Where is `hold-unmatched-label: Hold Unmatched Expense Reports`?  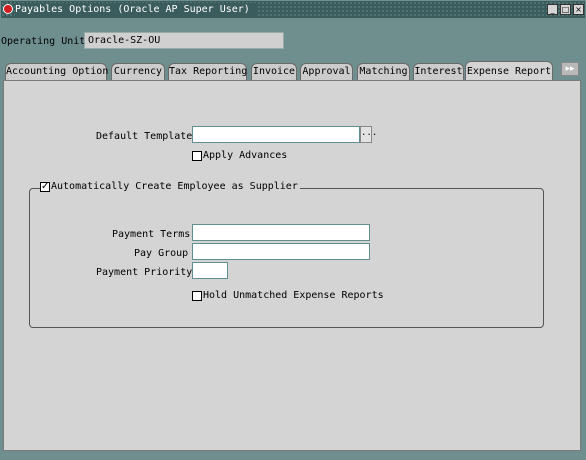
hold-unmatched-label: Hold Unmatched Expense Reports is located at coordinates (293, 295).